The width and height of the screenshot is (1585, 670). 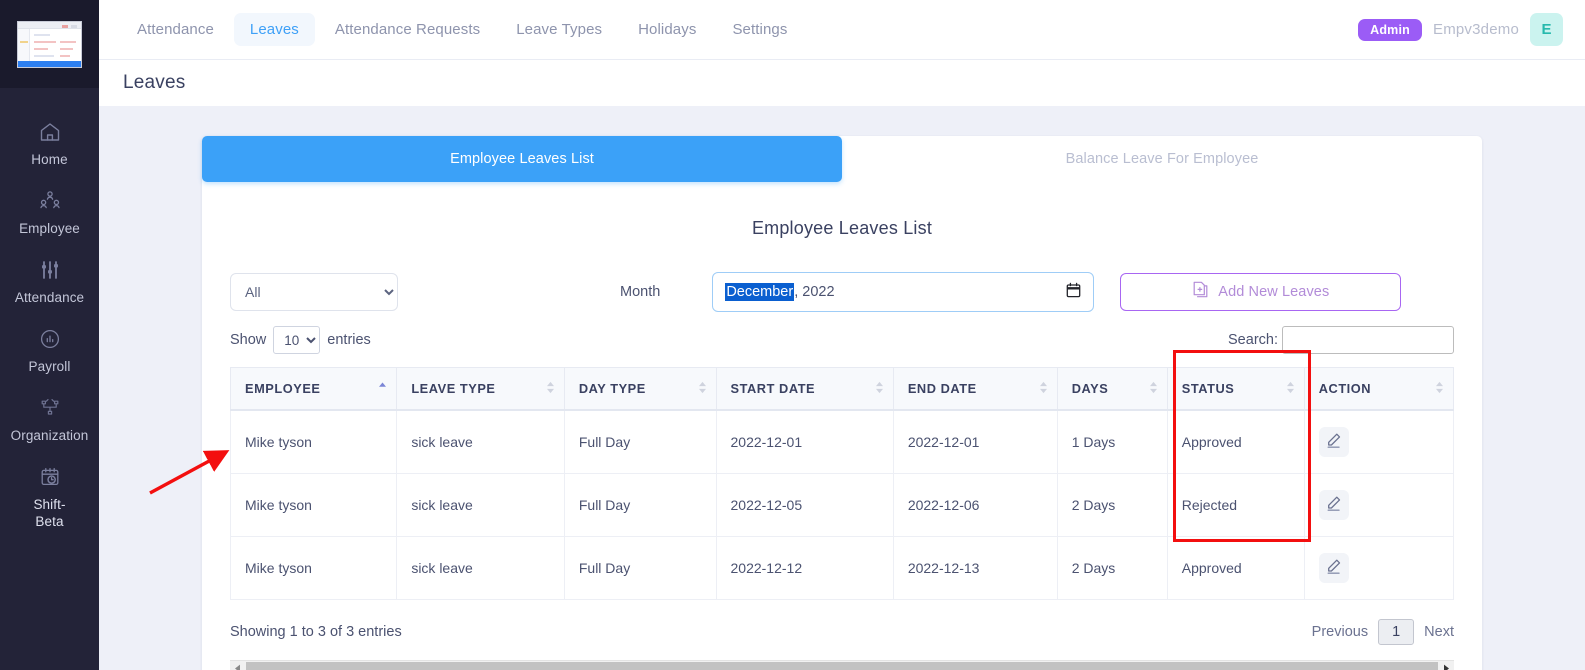 What do you see at coordinates (407, 29) in the screenshot?
I see `tab-attendance-requests: Attendance Requests` at bounding box center [407, 29].